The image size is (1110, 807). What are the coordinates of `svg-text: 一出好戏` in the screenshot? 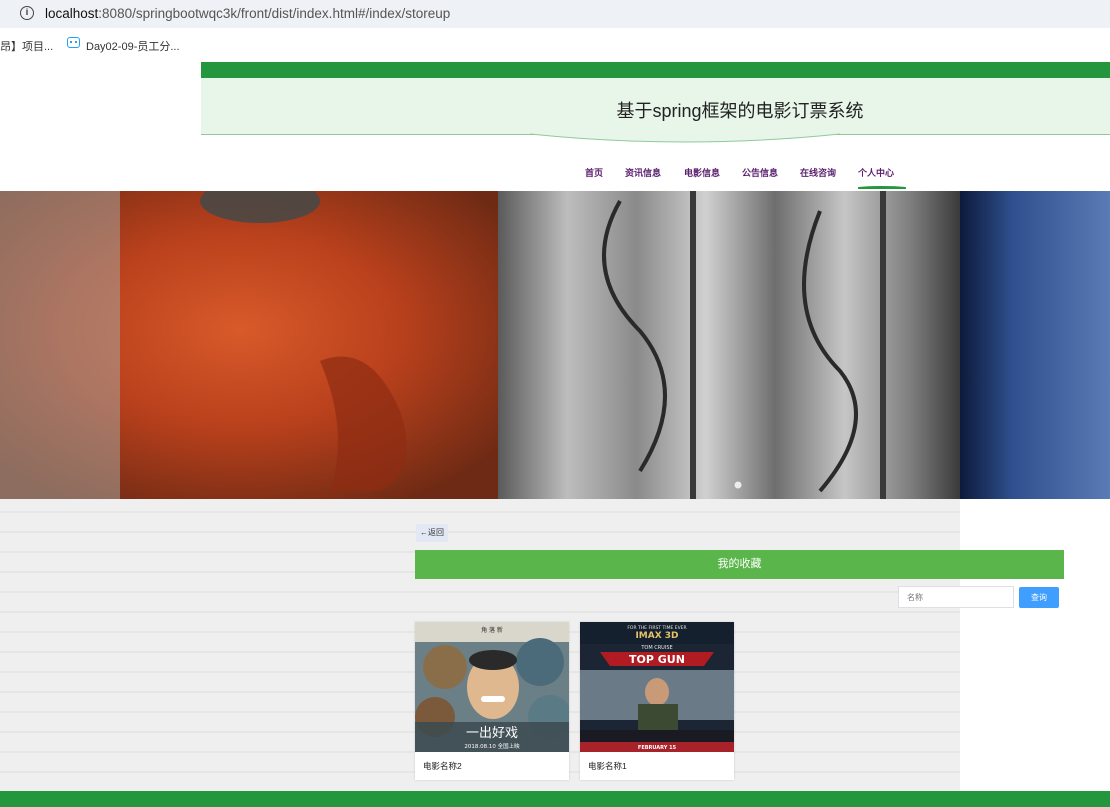 It's located at (492, 733).